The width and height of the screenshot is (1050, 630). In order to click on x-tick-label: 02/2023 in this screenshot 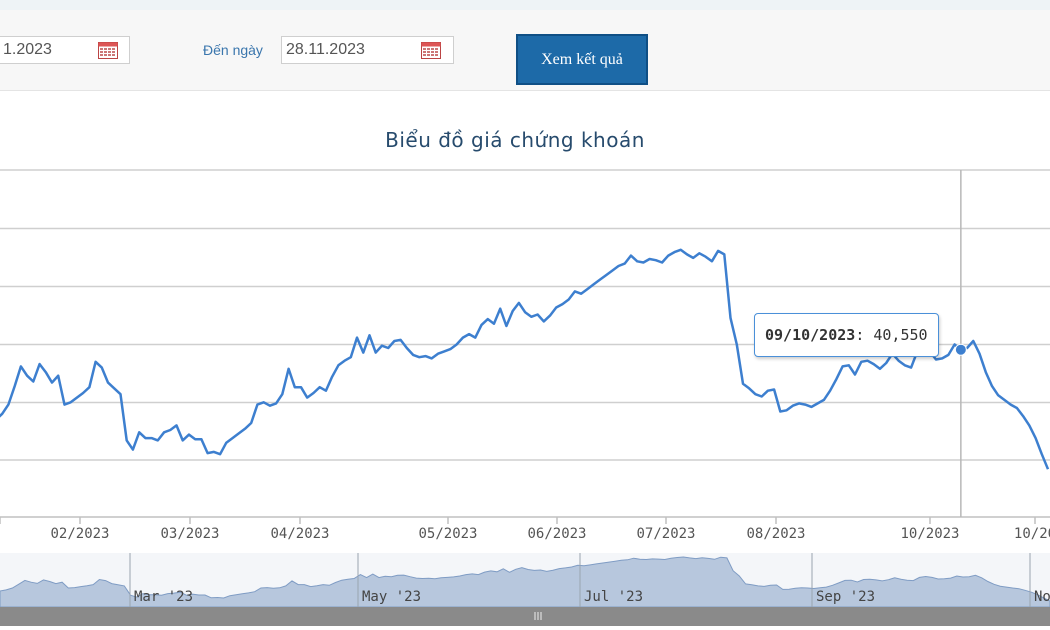, I will do `click(79, 534)`.